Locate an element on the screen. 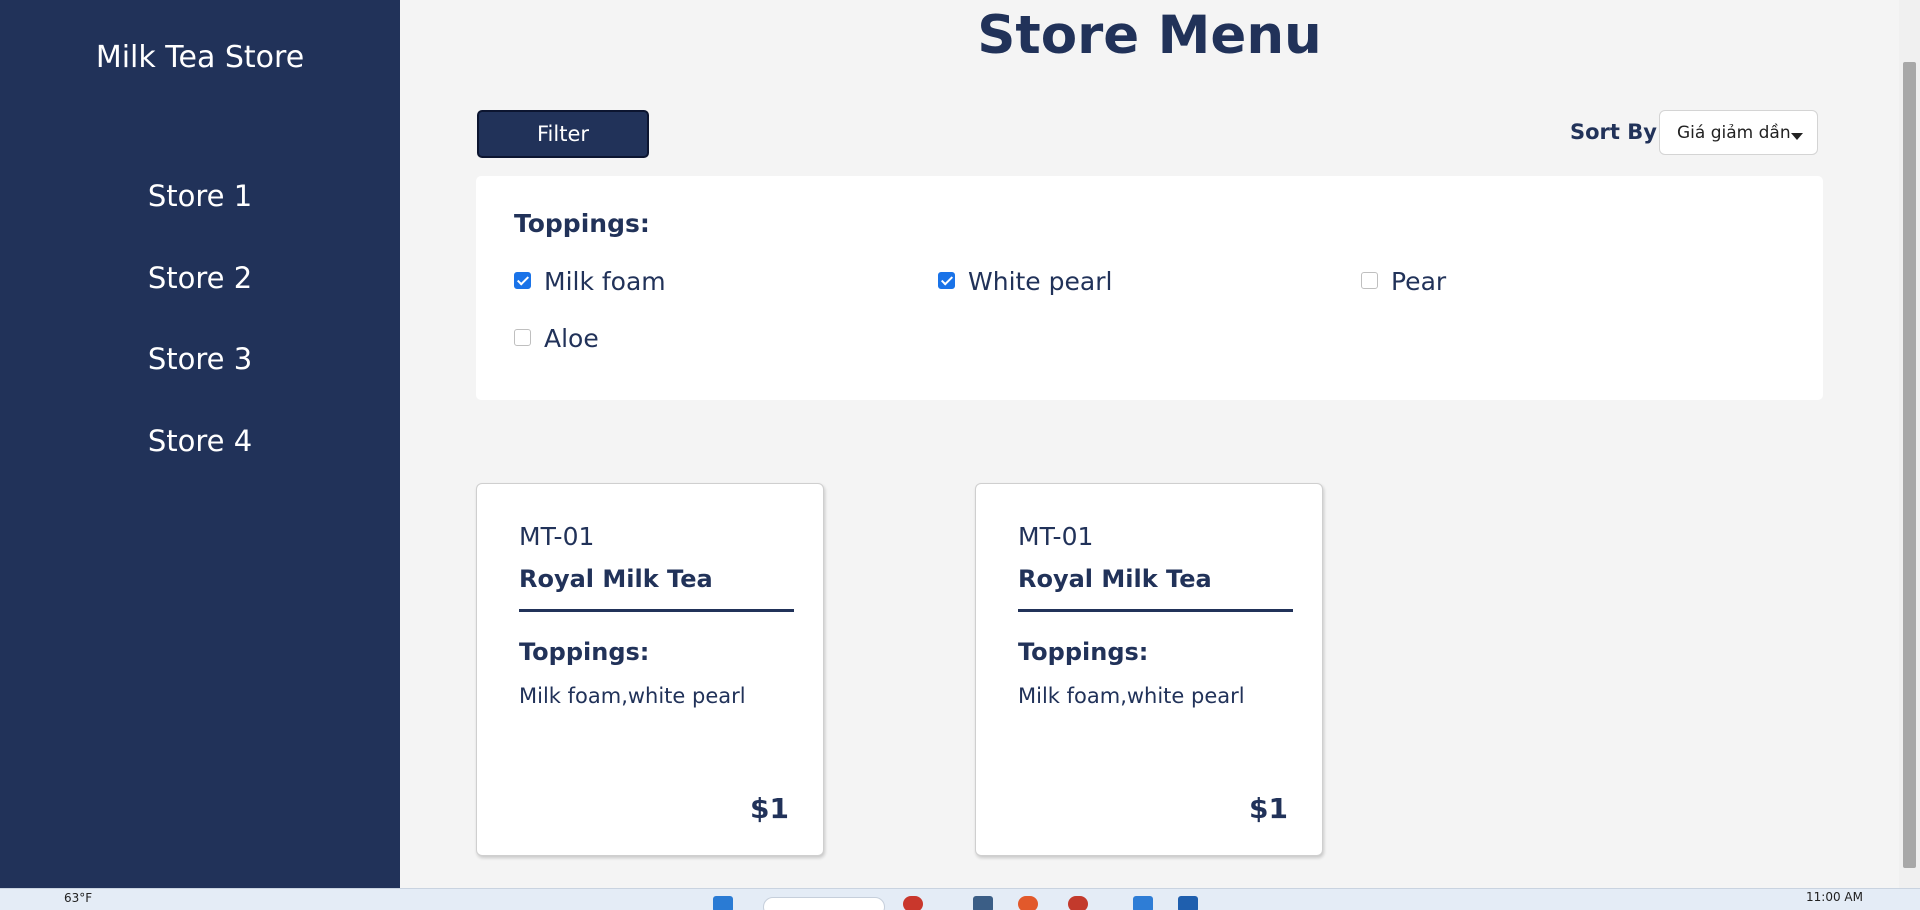 The height and width of the screenshot is (910, 1920). brand-title: Milk Tea Store is located at coordinates (200, 57).